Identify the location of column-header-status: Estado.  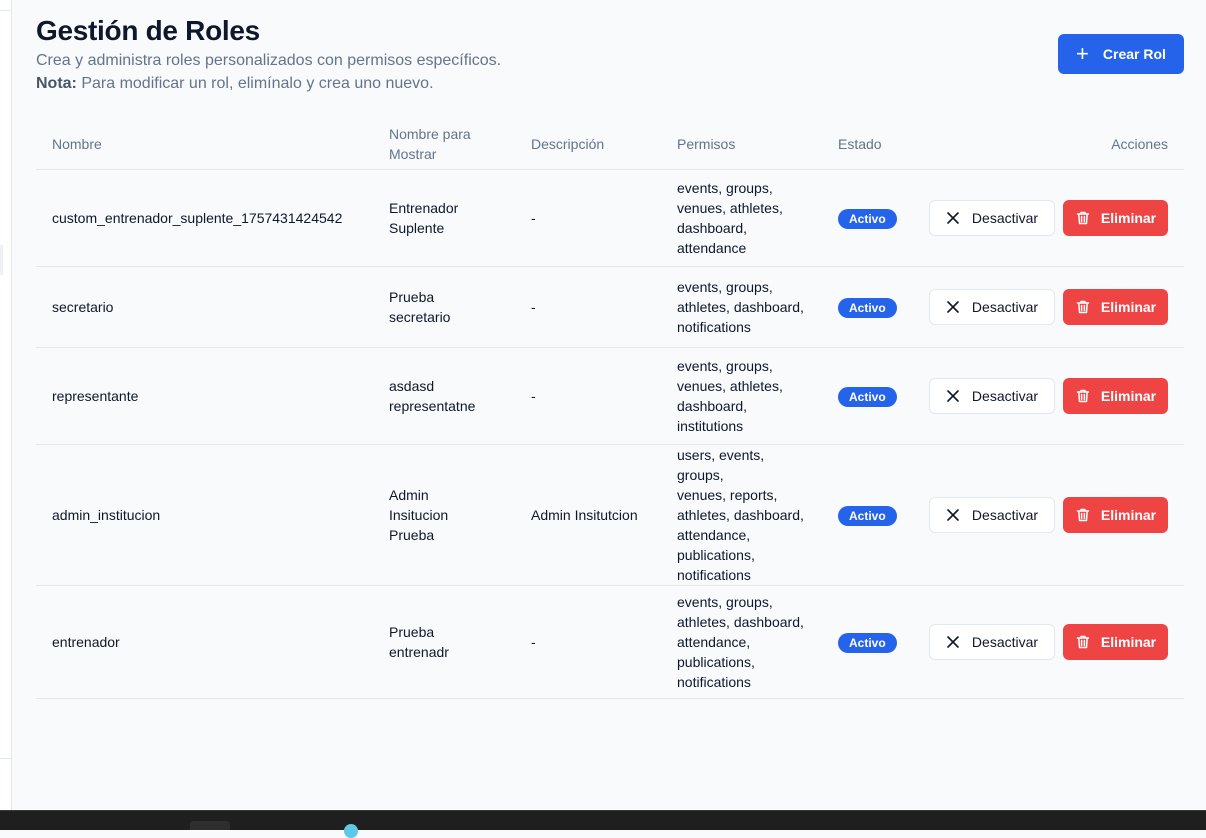
(867, 144).